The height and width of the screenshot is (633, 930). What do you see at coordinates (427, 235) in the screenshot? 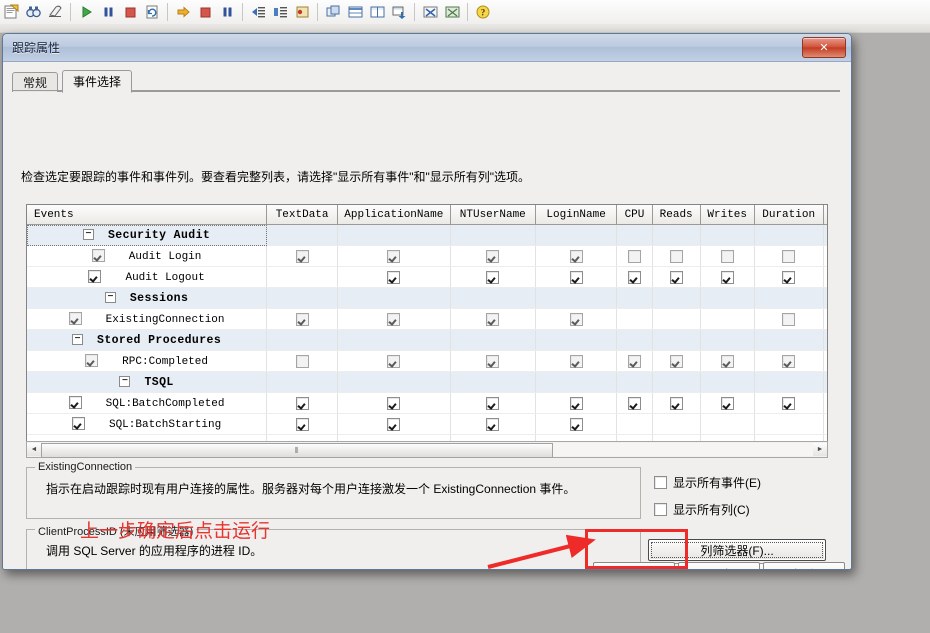
I see `category-row: − Security Audit` at bounding box center [427, 235].